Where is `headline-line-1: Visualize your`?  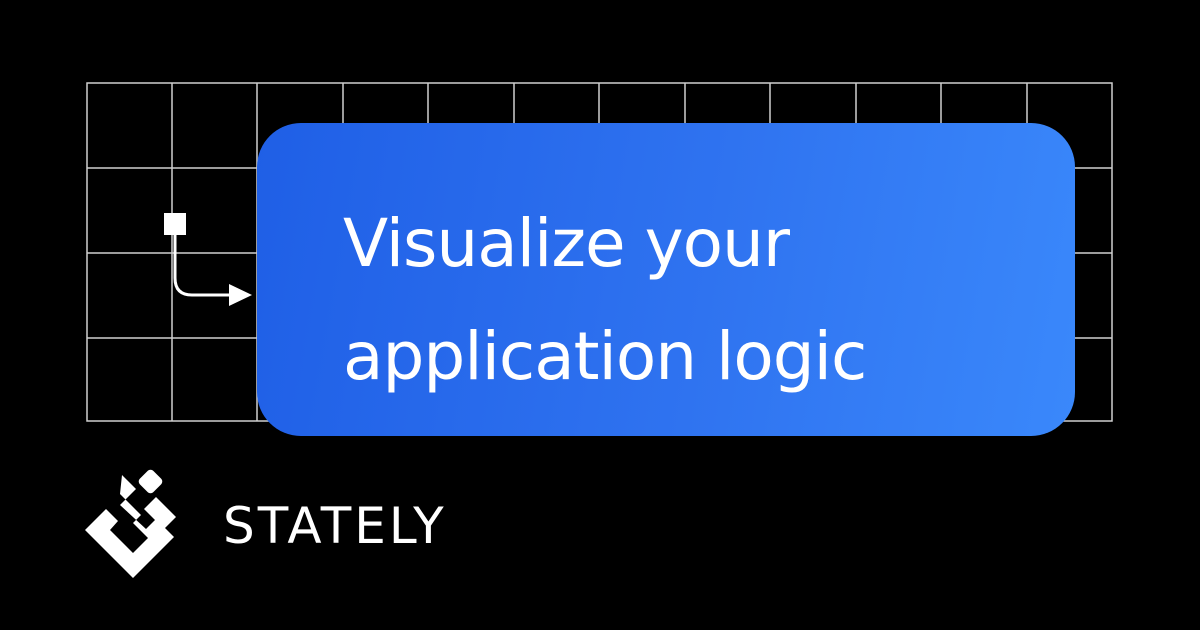
headline-line-1: Visualize your is located at coordinates (566, 243).